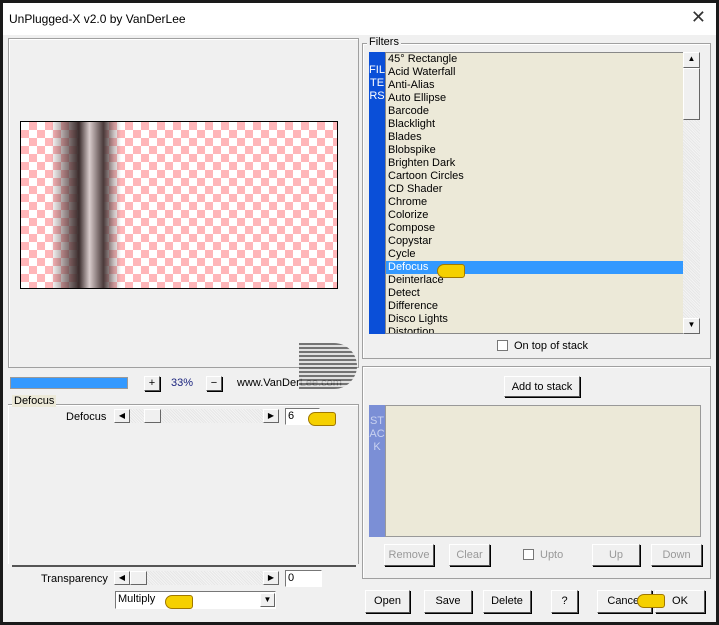 This screenshot has width=719, height=625. What do you see at coordinates (534, 241) in the screenshot?
I see `filter-item: Copystar` at bounding box center [534, 241].